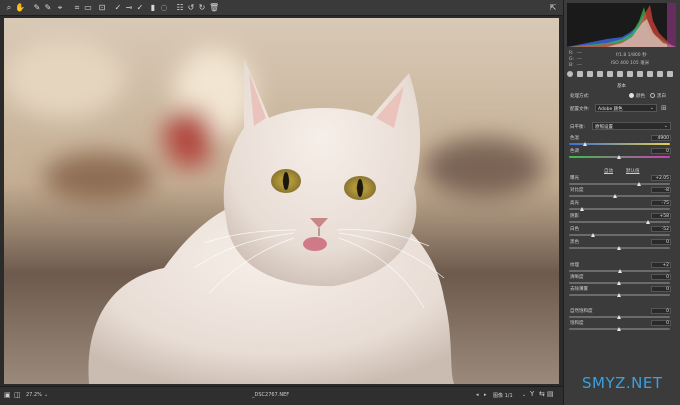  What do you see at coordinates (574, 203) in the screenshot?
I see `slider-label: 高光` at bounding box center [574, 203].